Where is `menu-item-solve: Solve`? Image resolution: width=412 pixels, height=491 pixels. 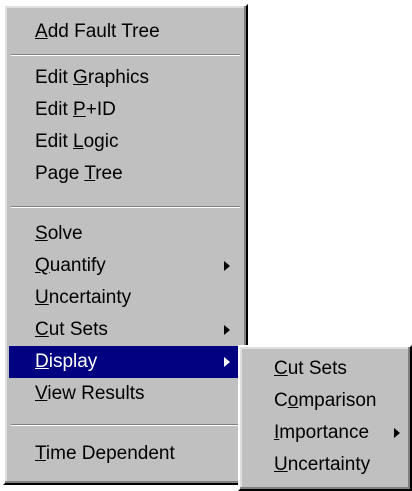
menu-item-solve: Solve is located at coordinates (125, 234).